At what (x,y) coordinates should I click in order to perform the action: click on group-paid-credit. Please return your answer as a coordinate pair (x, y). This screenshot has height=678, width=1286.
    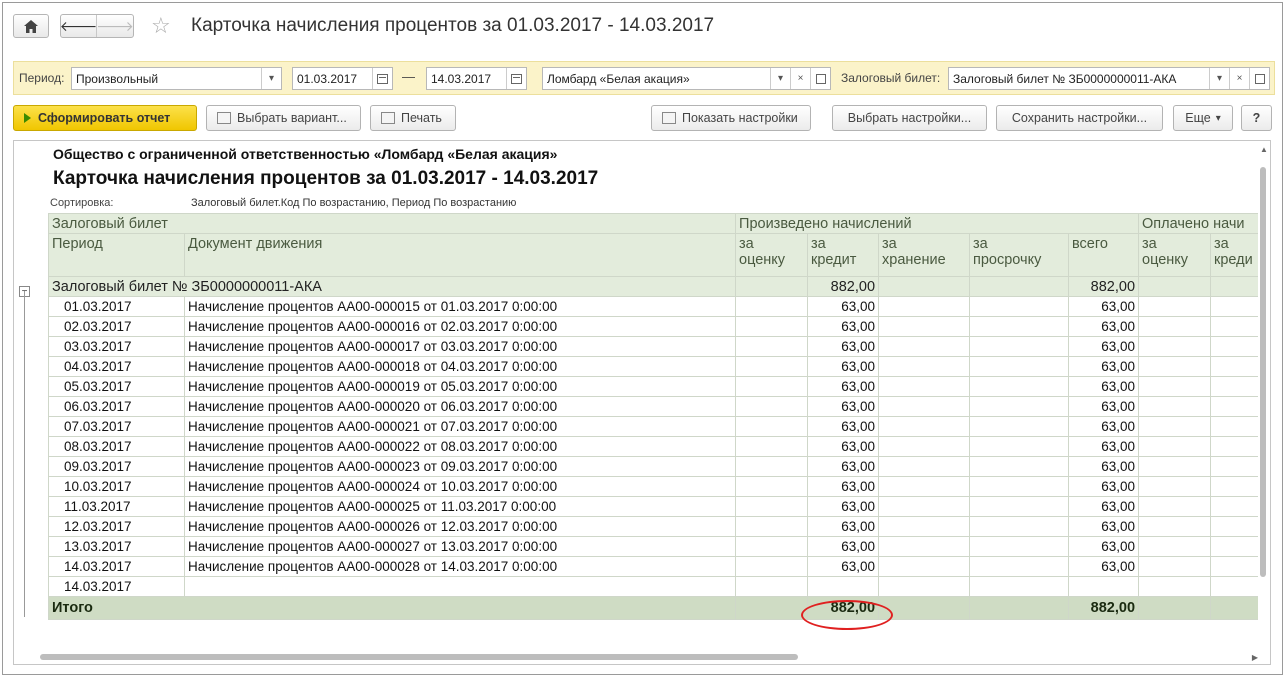
    Looking at the image, I should click on (1234, 286).